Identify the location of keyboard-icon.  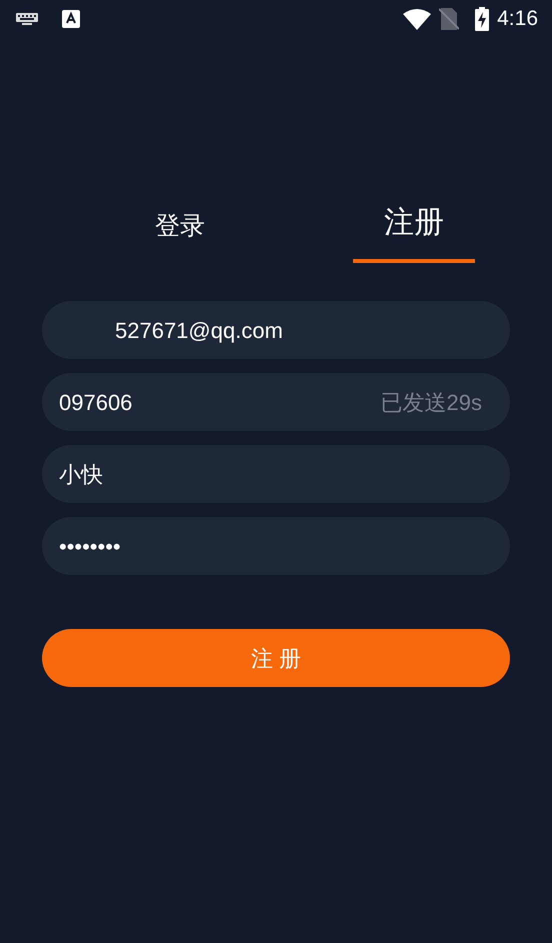
(27, 19).